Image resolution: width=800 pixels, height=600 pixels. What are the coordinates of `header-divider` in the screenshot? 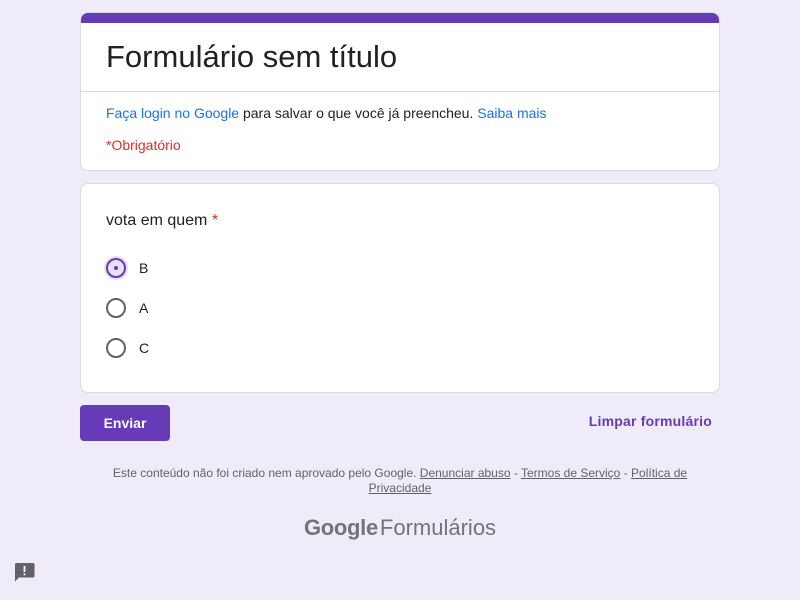 It's located at (400, 91).